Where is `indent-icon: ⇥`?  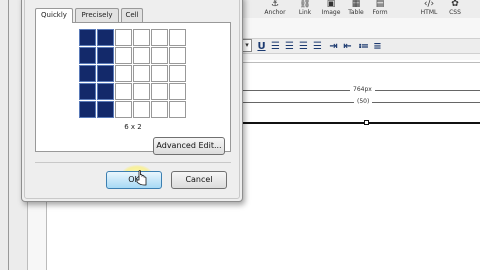 indent-icon: ⇥ is located at coordinates (333, 46).